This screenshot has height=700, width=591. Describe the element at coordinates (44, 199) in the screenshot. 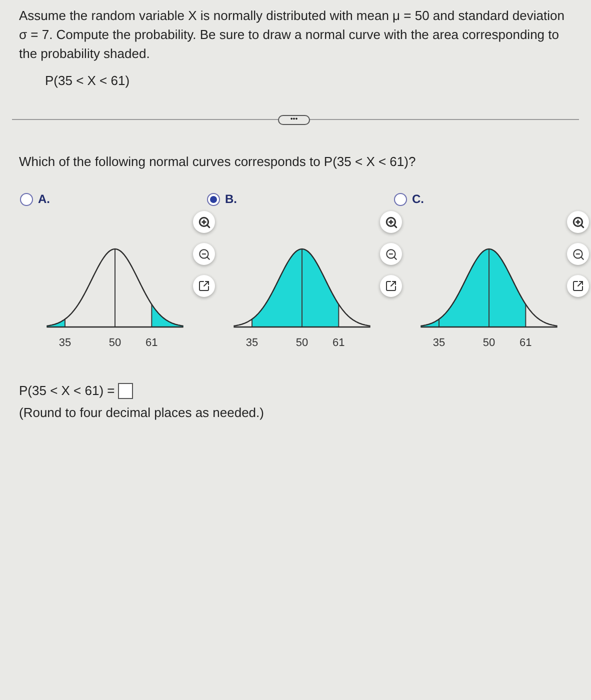

I see `option-label: A.` at that location.